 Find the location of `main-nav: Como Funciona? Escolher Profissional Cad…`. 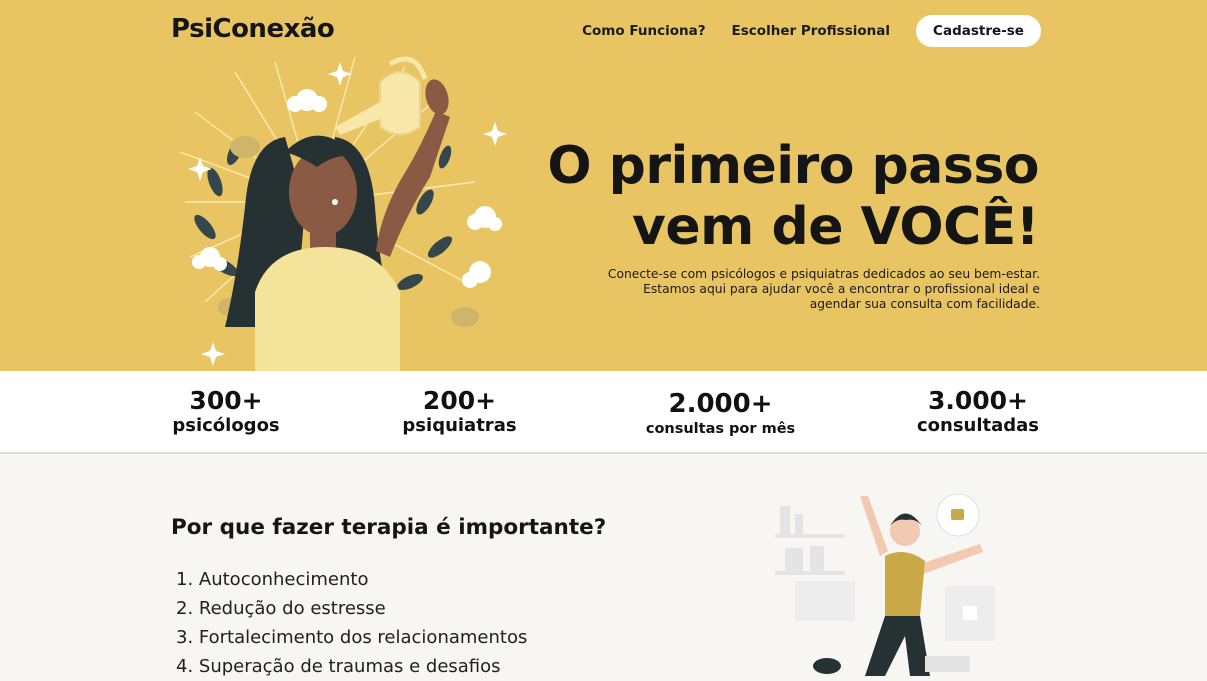

main-nav: Como Funciona? Escolher Profissional Cad… is located at coordinates (811, 31).